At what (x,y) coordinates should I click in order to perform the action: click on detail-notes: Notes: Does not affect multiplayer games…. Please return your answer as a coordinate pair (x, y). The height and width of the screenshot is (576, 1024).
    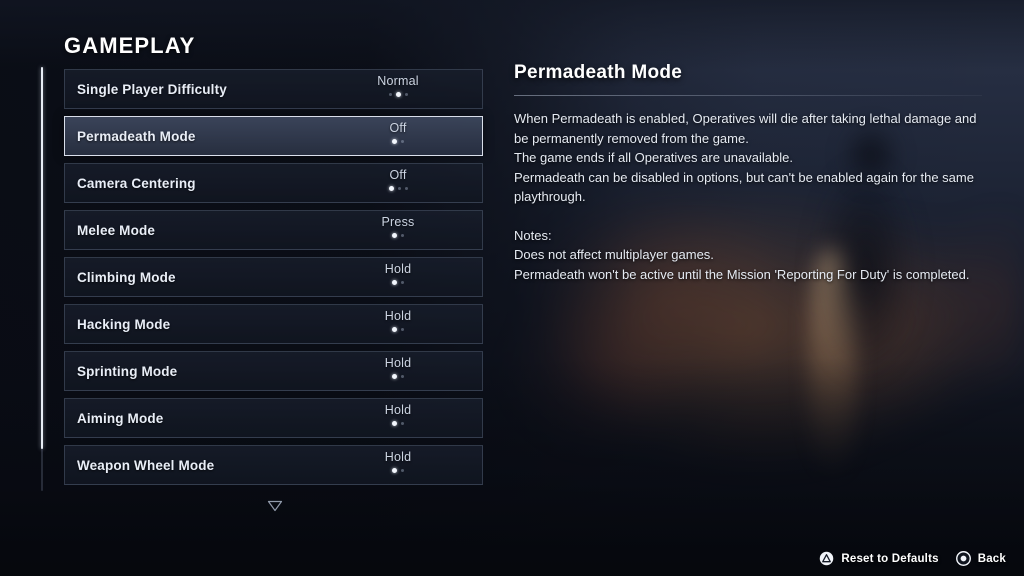
    Looking at the image, I should click on (742, 254).